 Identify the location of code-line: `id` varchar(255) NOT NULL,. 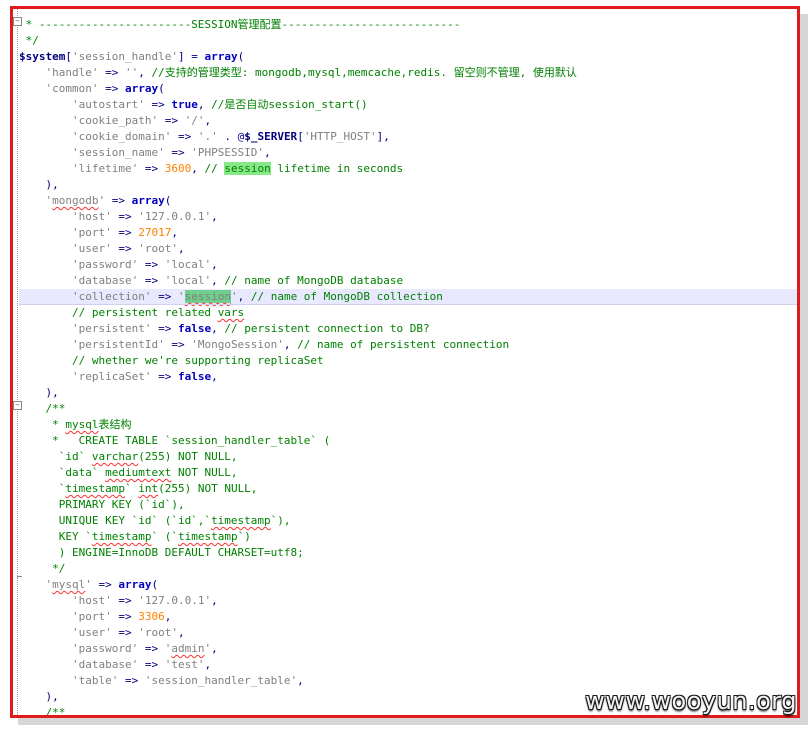
(408, 457).